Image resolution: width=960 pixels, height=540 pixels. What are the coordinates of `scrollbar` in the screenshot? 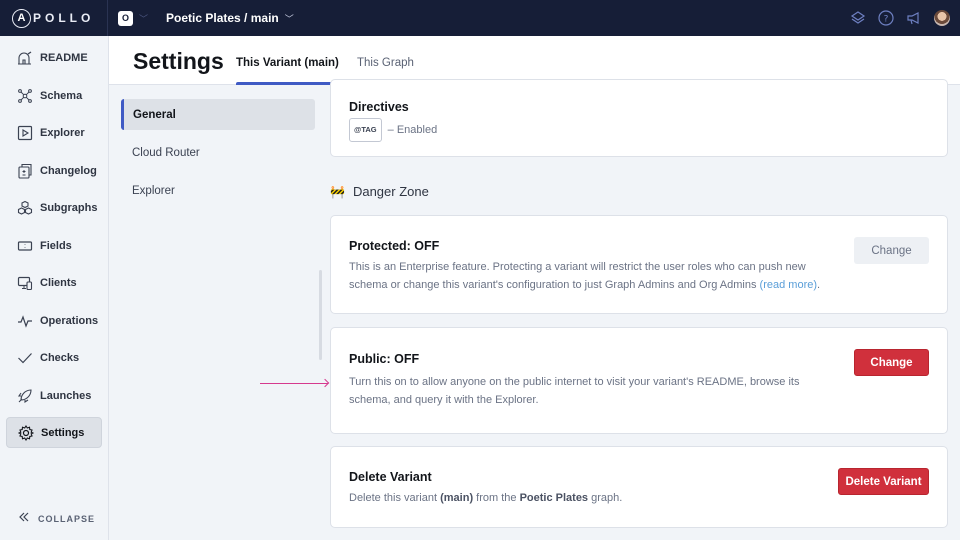 It's located at (320, 315).